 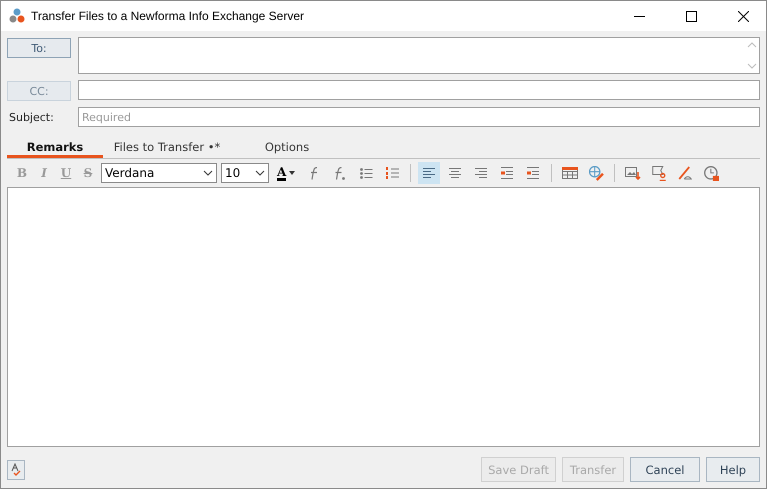 What do you see at coordinates (455, 173) in the screenshot?
I see `align-center-icon` at bounding box center [455, 173].